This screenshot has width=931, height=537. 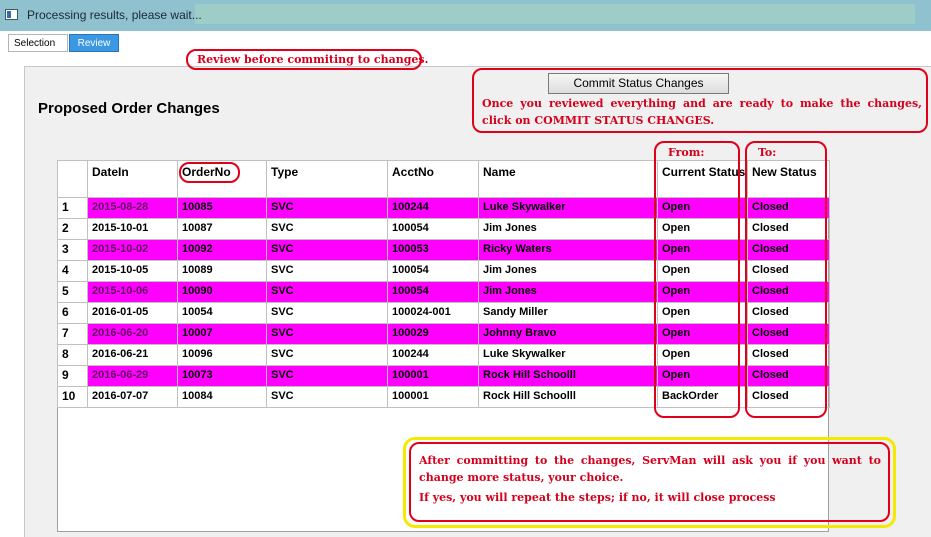 What do you see at coordinates (222, 376) in the screenshot?
I see `cell-orderno: 10073` at bounding box center [222, 376].